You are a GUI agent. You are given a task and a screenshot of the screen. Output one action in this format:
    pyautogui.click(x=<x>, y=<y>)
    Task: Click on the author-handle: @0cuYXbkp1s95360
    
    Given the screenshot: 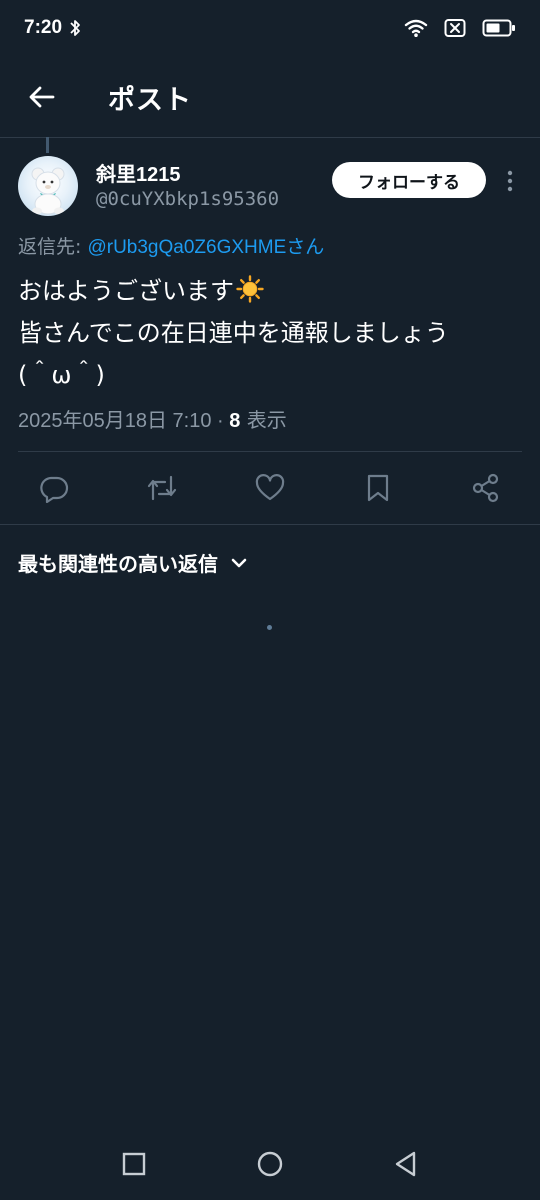 What is the action you would take?
    pyautogui.click(x=187, y=199)
    